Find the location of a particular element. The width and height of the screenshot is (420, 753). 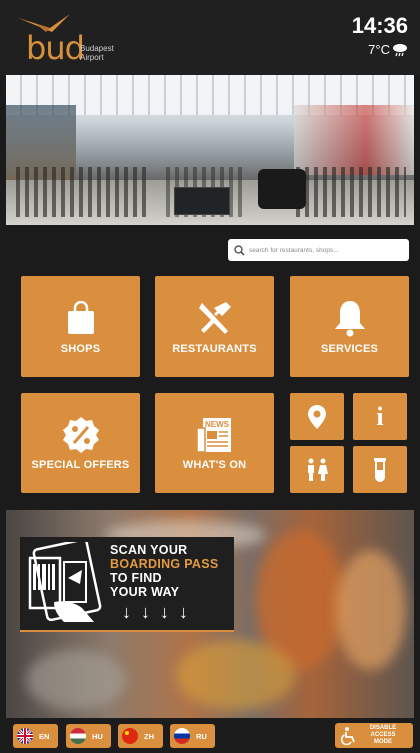

wheelchair-icon is located at coordinates (348, 735).